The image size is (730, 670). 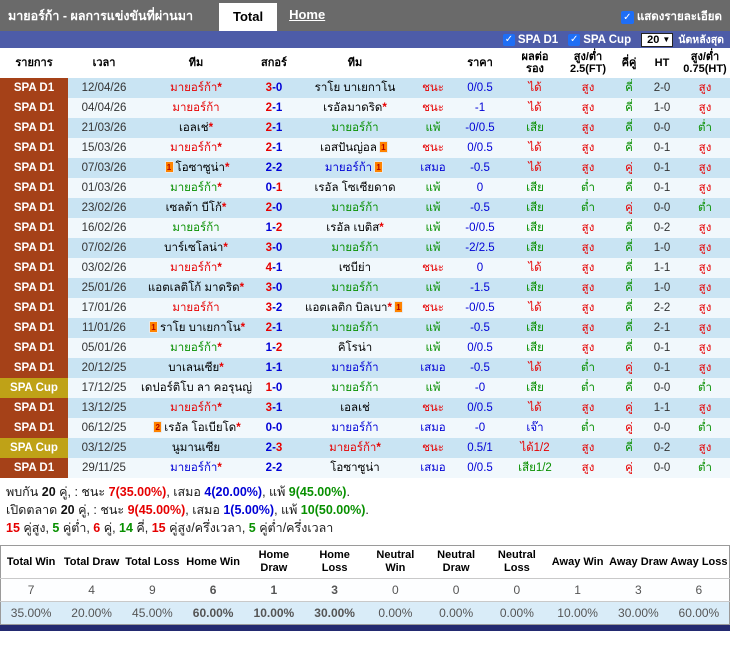 What do you see at coordinates (104, 288) in the screenshot?
I see `match-date: 25/01/26` at bounding box center [104, 288].